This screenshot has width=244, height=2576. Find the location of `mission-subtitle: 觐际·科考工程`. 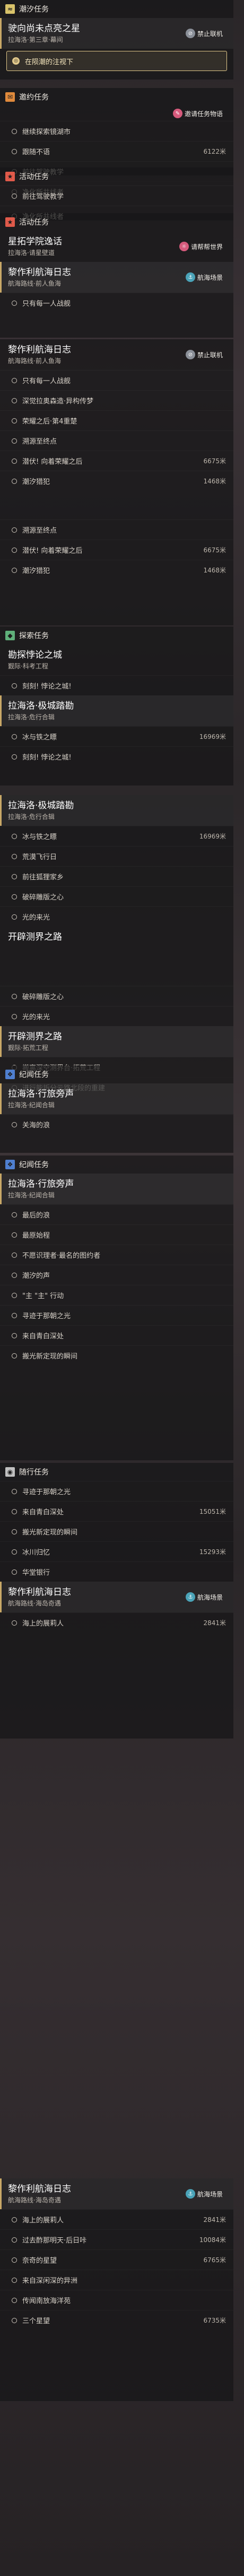

mission-subtitle: 觐际·科考工程 is located at coordinates (28, 666).